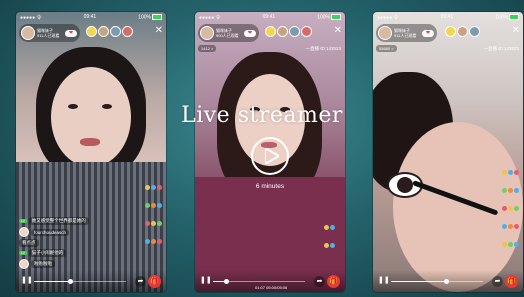 The width and height of the screenshot is (524, 297). What do you see at coordinates (386, 48) in the screenshot?
I see `fans-count-badge: 55680 >` at bounding box center [386, 48].